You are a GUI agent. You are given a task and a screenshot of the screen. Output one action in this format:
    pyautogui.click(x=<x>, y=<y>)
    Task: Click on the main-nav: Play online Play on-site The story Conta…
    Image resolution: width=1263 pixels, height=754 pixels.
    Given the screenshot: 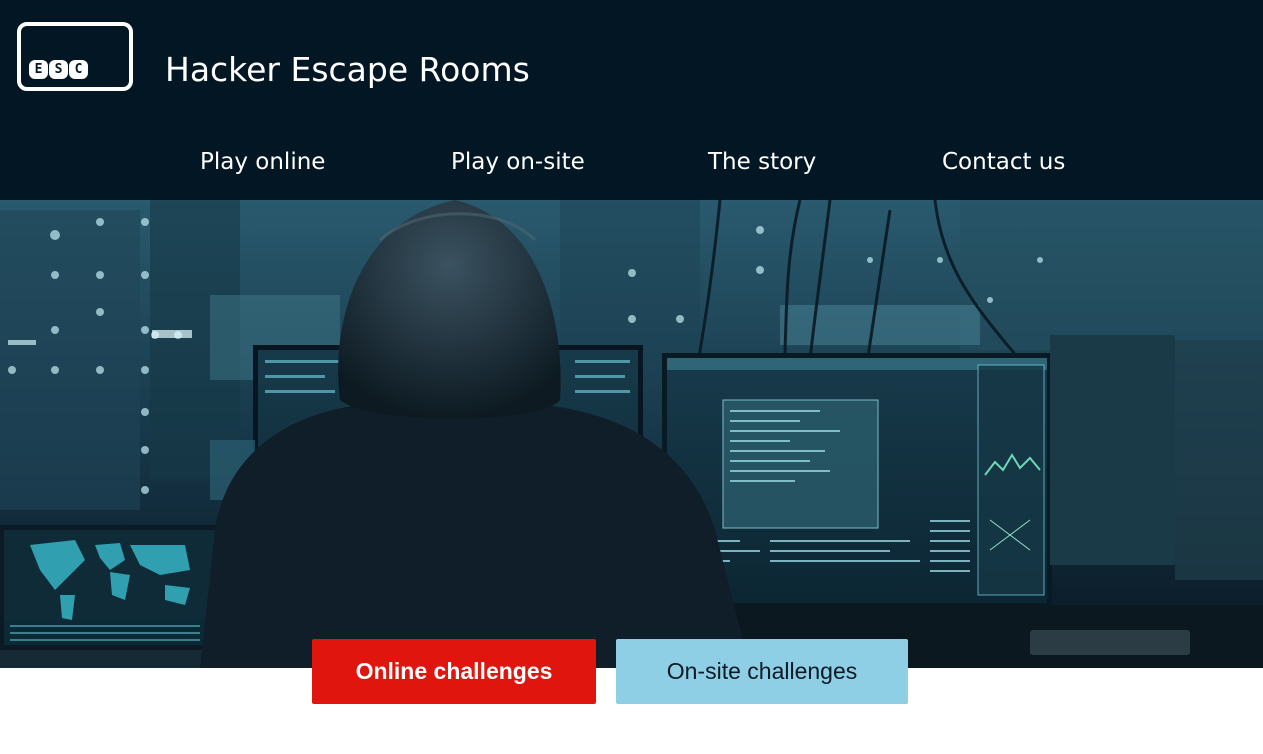 What is the action you would take?
    pyautogui.click(x=631, y=162)
    